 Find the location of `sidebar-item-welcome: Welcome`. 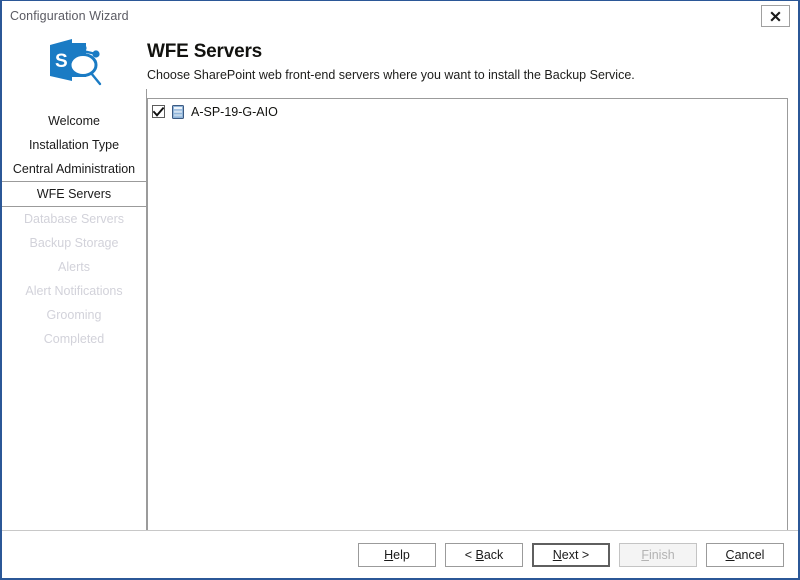

sidebar-item-welcome: Welcome is located at coordinates (74, 121).